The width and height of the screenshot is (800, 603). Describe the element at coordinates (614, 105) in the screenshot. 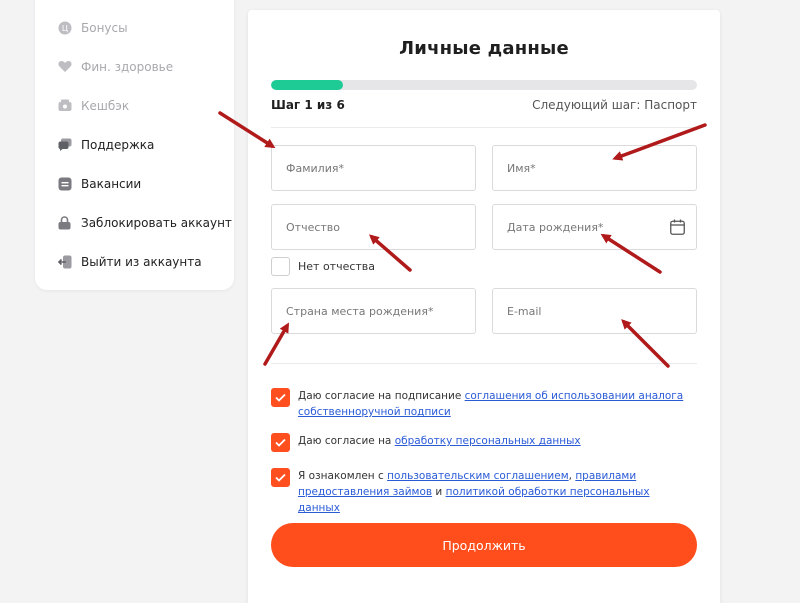

I see `next-step-label: Следующий шаг: Паспорт` at that location.